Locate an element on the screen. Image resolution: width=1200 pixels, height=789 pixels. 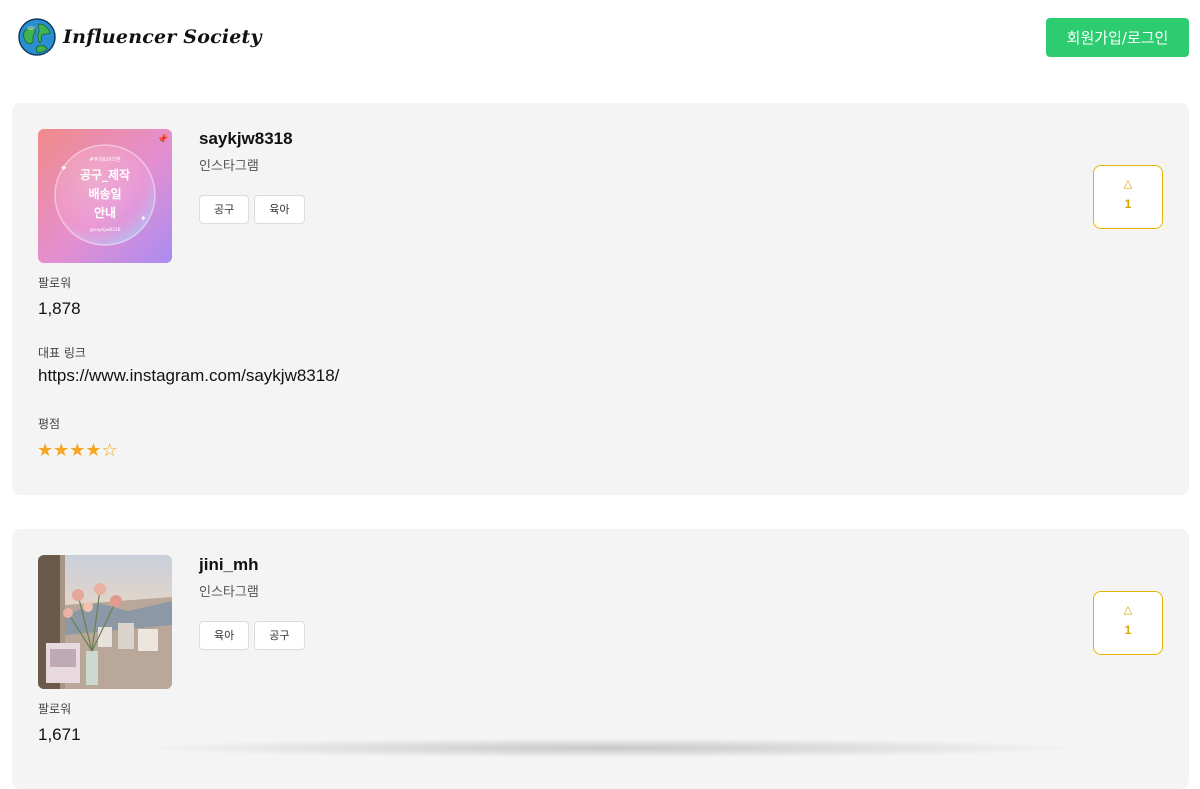
tag-list: 공구 육아 is located at coordinates (252, 209).